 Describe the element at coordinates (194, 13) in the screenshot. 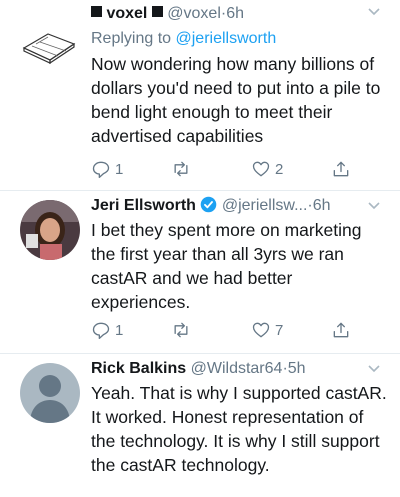

I see `author-handle: @voxel` at that location.